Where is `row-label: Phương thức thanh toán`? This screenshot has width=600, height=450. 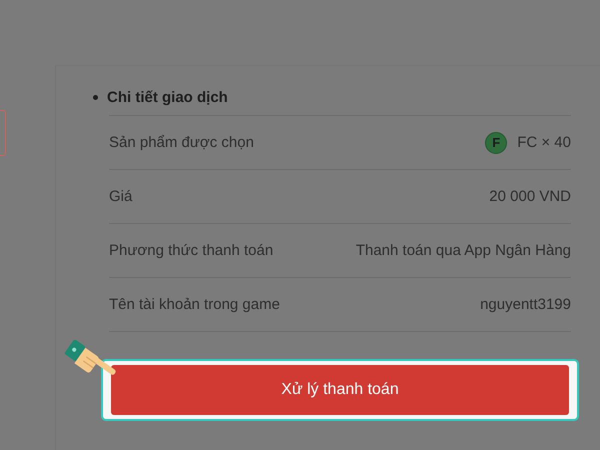
row-label: Phương thức thanh toán is located at coordinates (191, 250).